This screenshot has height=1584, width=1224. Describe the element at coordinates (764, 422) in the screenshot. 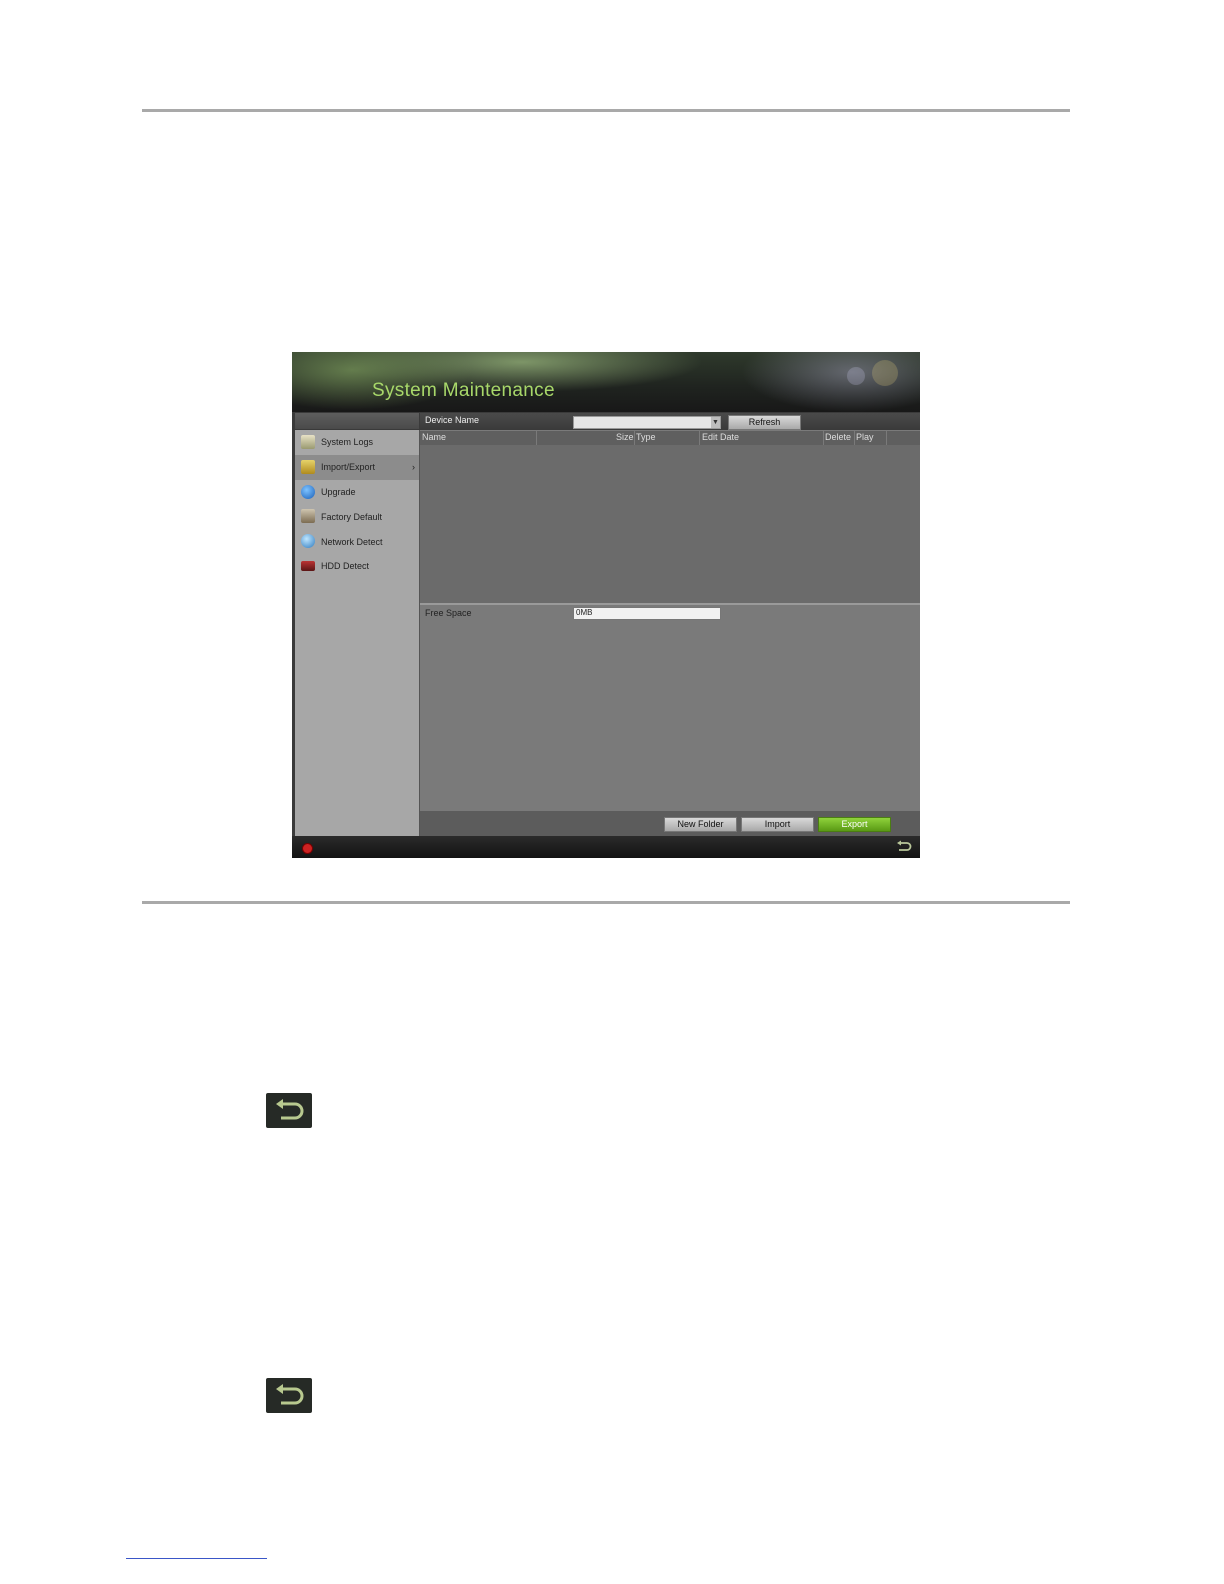

I see `refresh-button: Refresh` at that location.